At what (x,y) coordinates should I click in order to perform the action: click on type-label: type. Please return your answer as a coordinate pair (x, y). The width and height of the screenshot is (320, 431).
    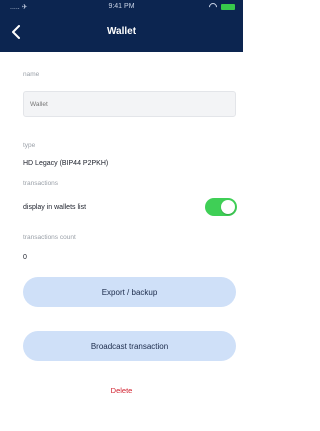
    Looking at the image, I should click on (29, 145).